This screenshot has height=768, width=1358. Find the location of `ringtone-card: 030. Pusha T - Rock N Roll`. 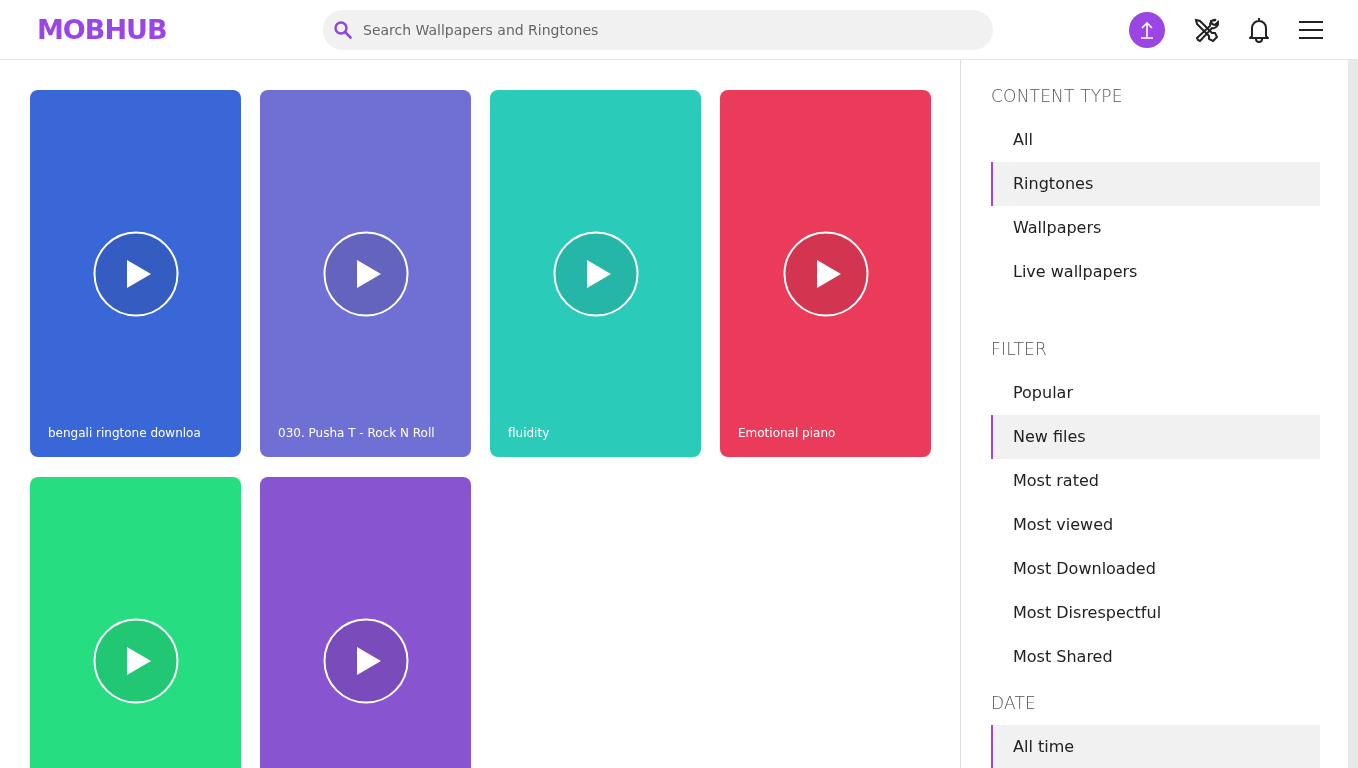

ringtone-card: 030. Pusha T - Rock N Roll is located at coordinates (365, 273).